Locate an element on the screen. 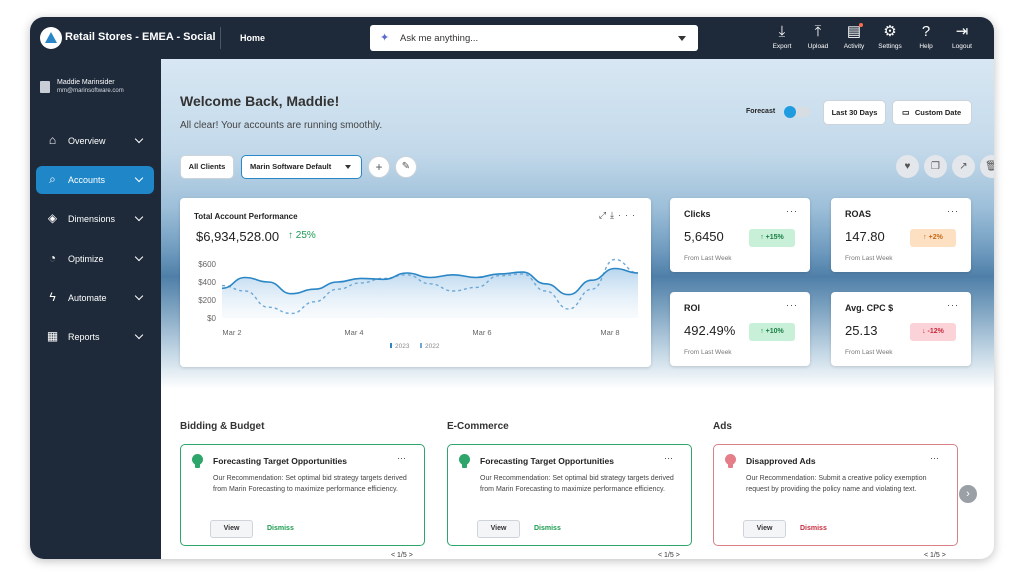  sidebar-item-overview: ⌂ Overview is located at coordinates (95, 141).